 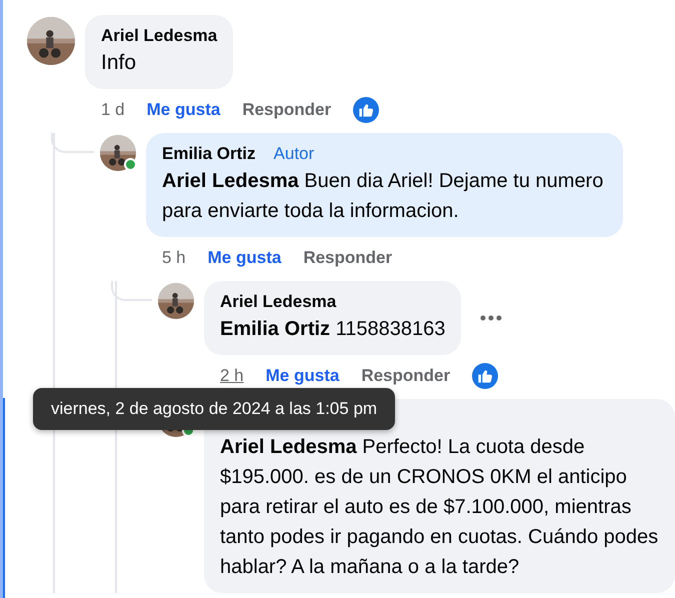 I want to click on comment-text: Info, so click(x=119, y=63).